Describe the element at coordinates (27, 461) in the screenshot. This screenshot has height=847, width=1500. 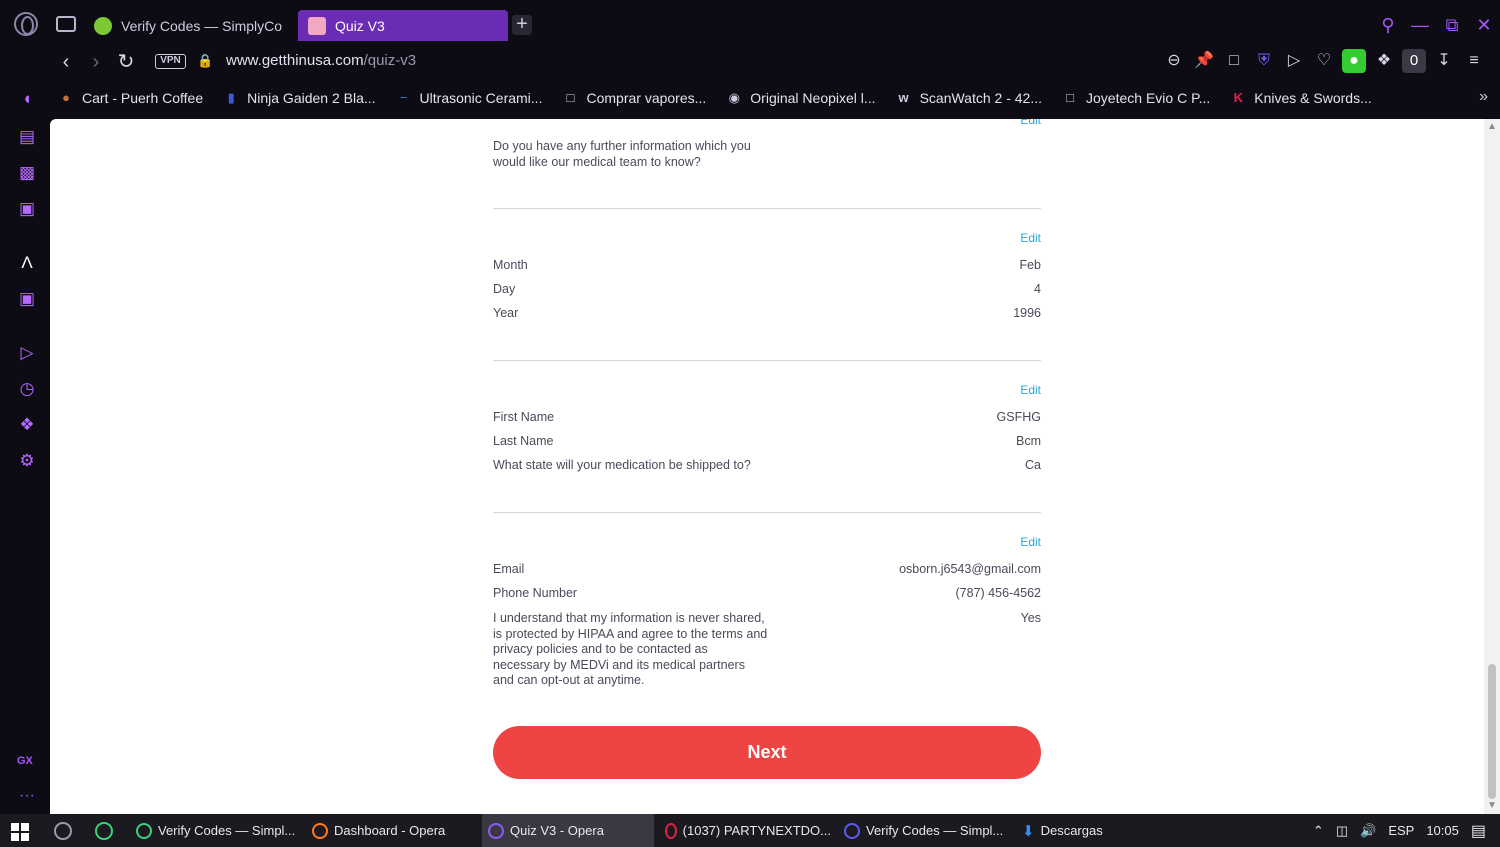
I see `settings-gear-icon: ⚙` at that location.